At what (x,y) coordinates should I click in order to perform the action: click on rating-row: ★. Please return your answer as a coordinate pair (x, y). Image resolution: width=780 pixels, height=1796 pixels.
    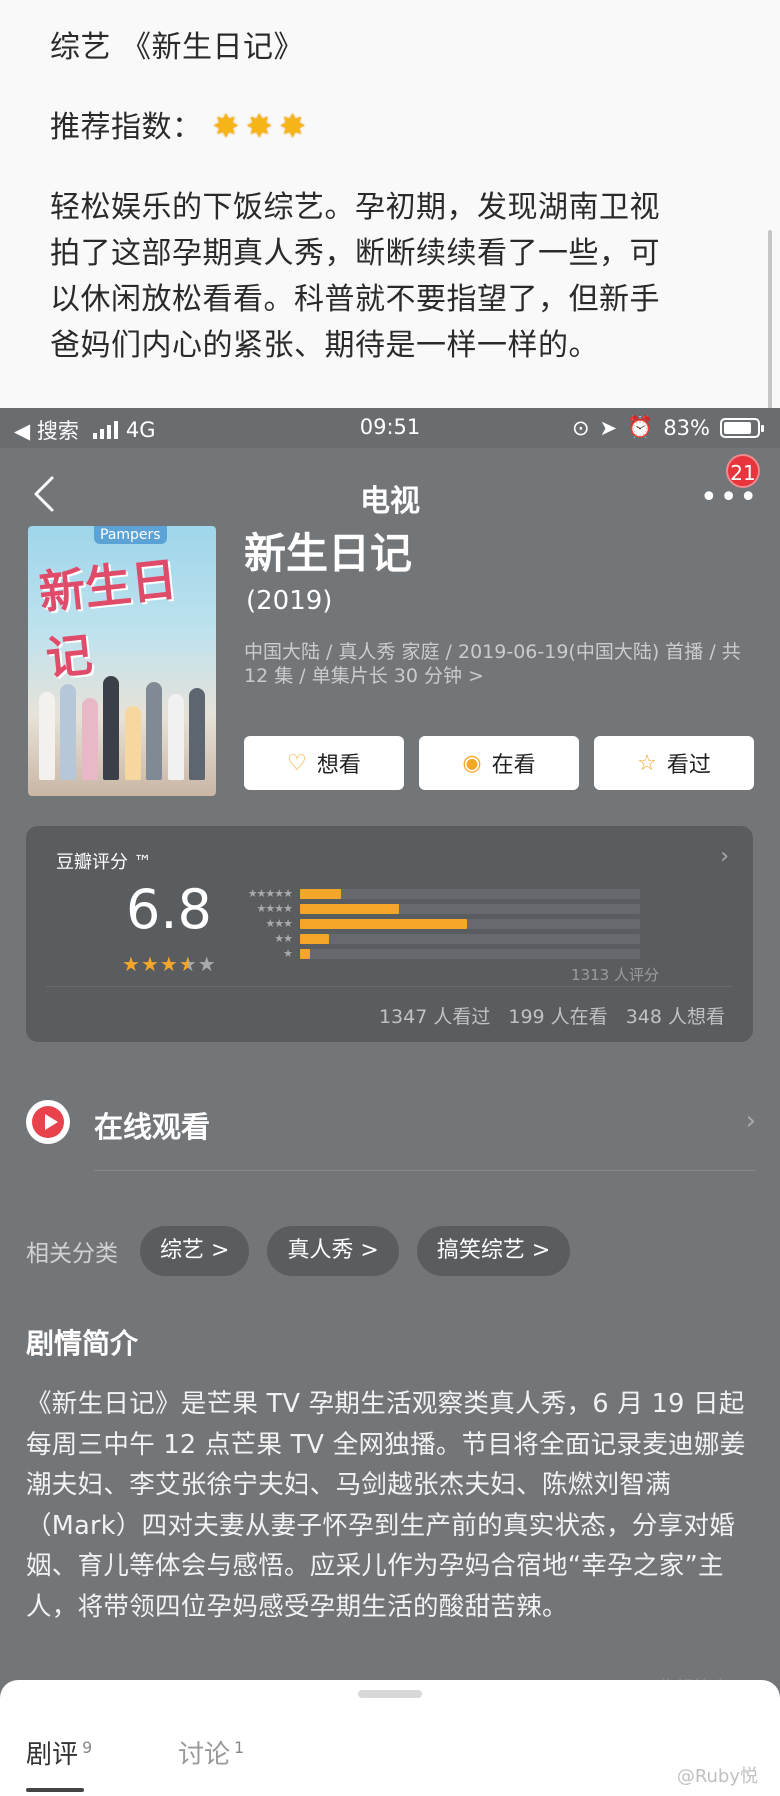
    Looking at the image, I should click on (439, 953).